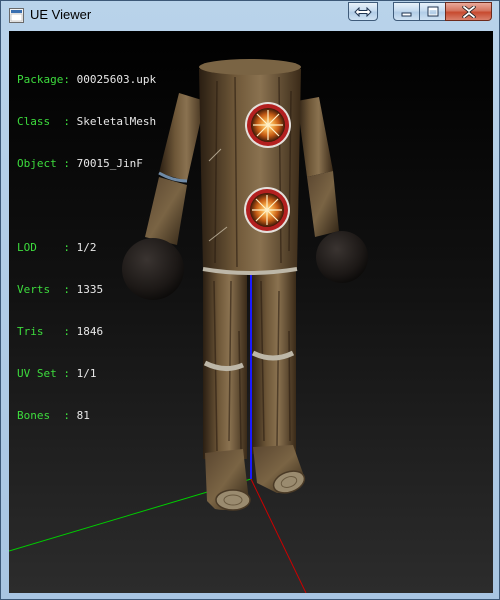 The width and height of the screenshot is (500, 600). What do you see at coordinates (61, 14) in the screenshot?
I see `window-title: UE Viewer` at bounding box center [61, 14].